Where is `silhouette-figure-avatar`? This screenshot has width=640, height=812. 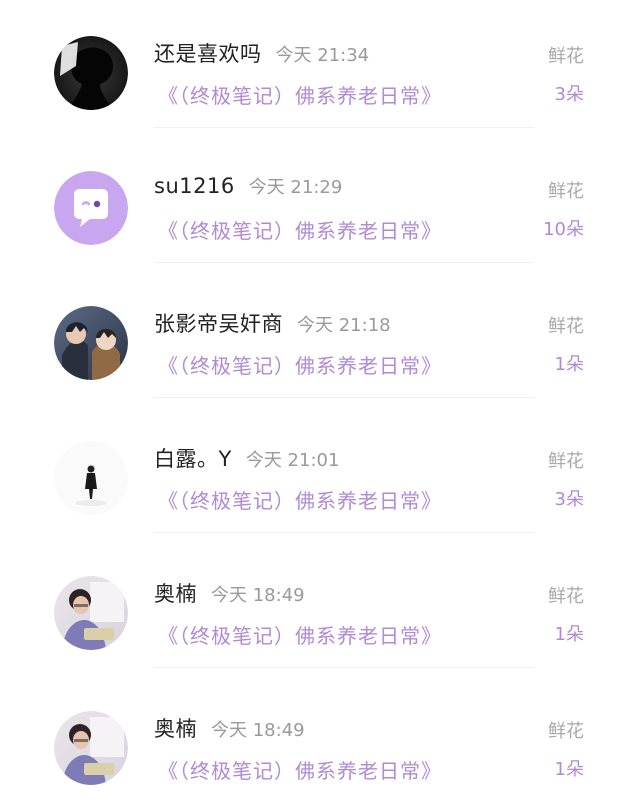 silhouette-figure-avatar is located at coordinates (91, 478).